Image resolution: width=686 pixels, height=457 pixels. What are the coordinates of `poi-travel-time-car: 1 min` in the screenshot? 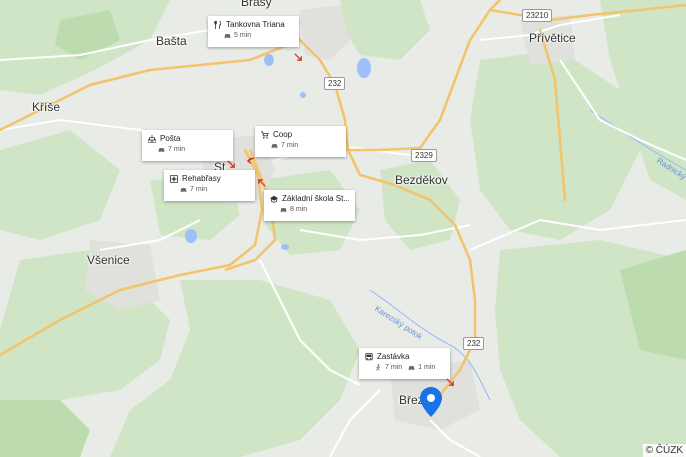 It's located at (427, 367).